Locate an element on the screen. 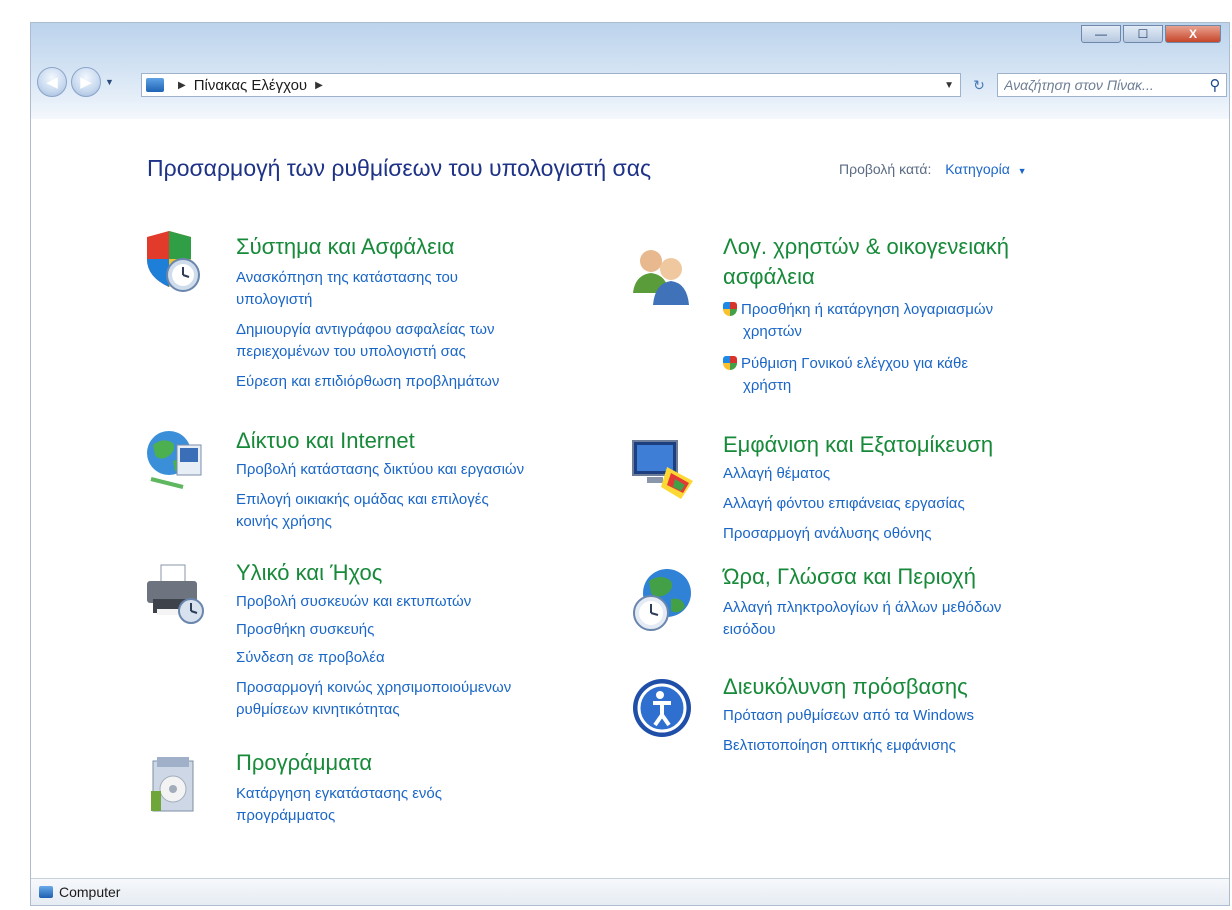 The image size is (1232, 910). refresh-icon: ↻ is located at coordinates (979, 84).